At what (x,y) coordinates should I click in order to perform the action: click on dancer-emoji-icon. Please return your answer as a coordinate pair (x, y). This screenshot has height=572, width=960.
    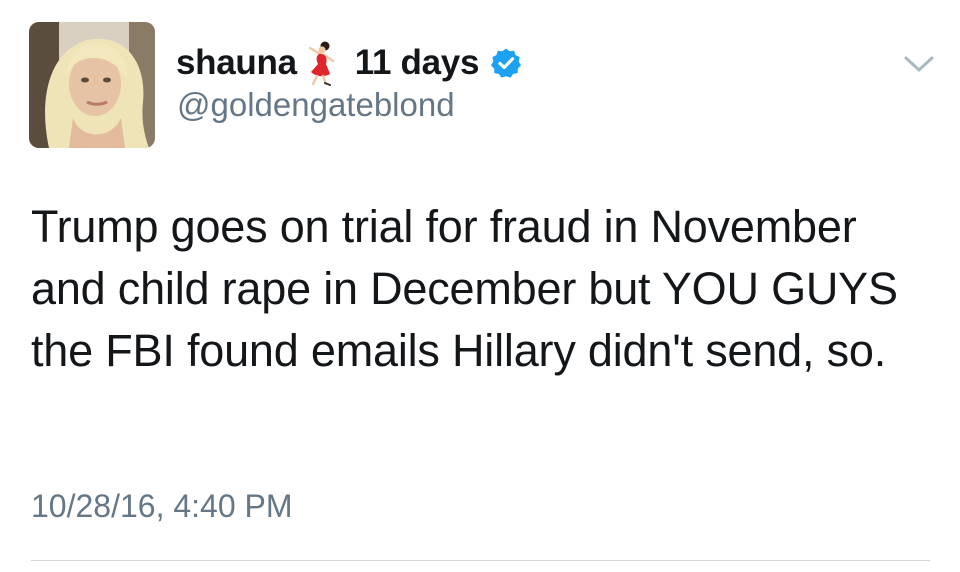
    Looking at the image, I should click on (322, 63).